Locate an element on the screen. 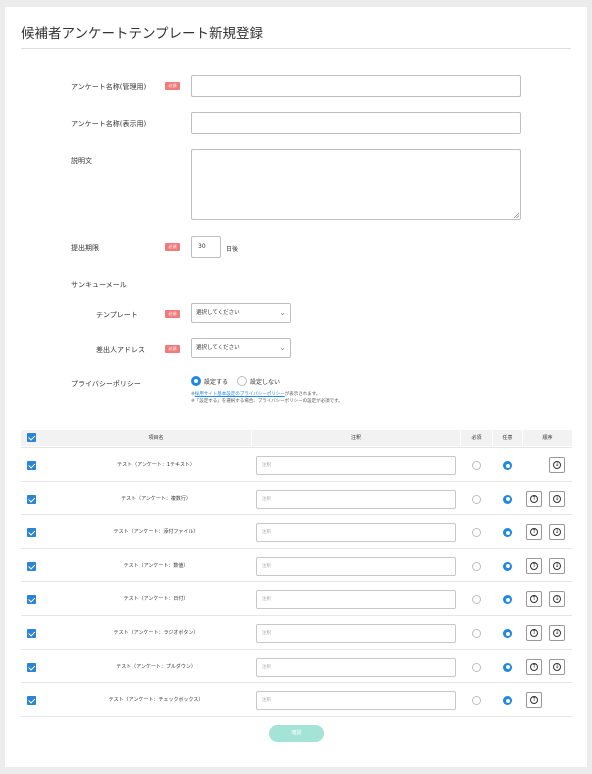 The width and height of the screenshot is (592, 774). table-bottom-border is located at coordinates (296, 716).